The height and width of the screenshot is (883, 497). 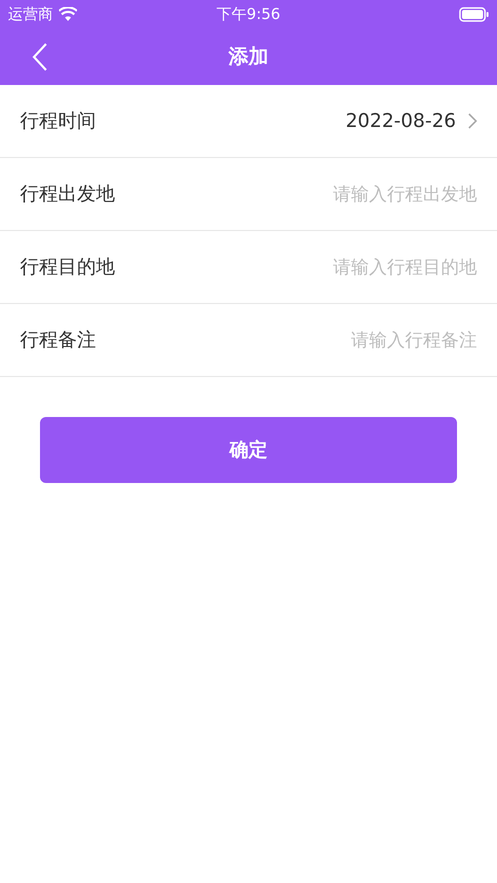 What do you see at coordinates (474, 14) in the screenshot?
I see `battery-icon` at bounding box center [474, 14].